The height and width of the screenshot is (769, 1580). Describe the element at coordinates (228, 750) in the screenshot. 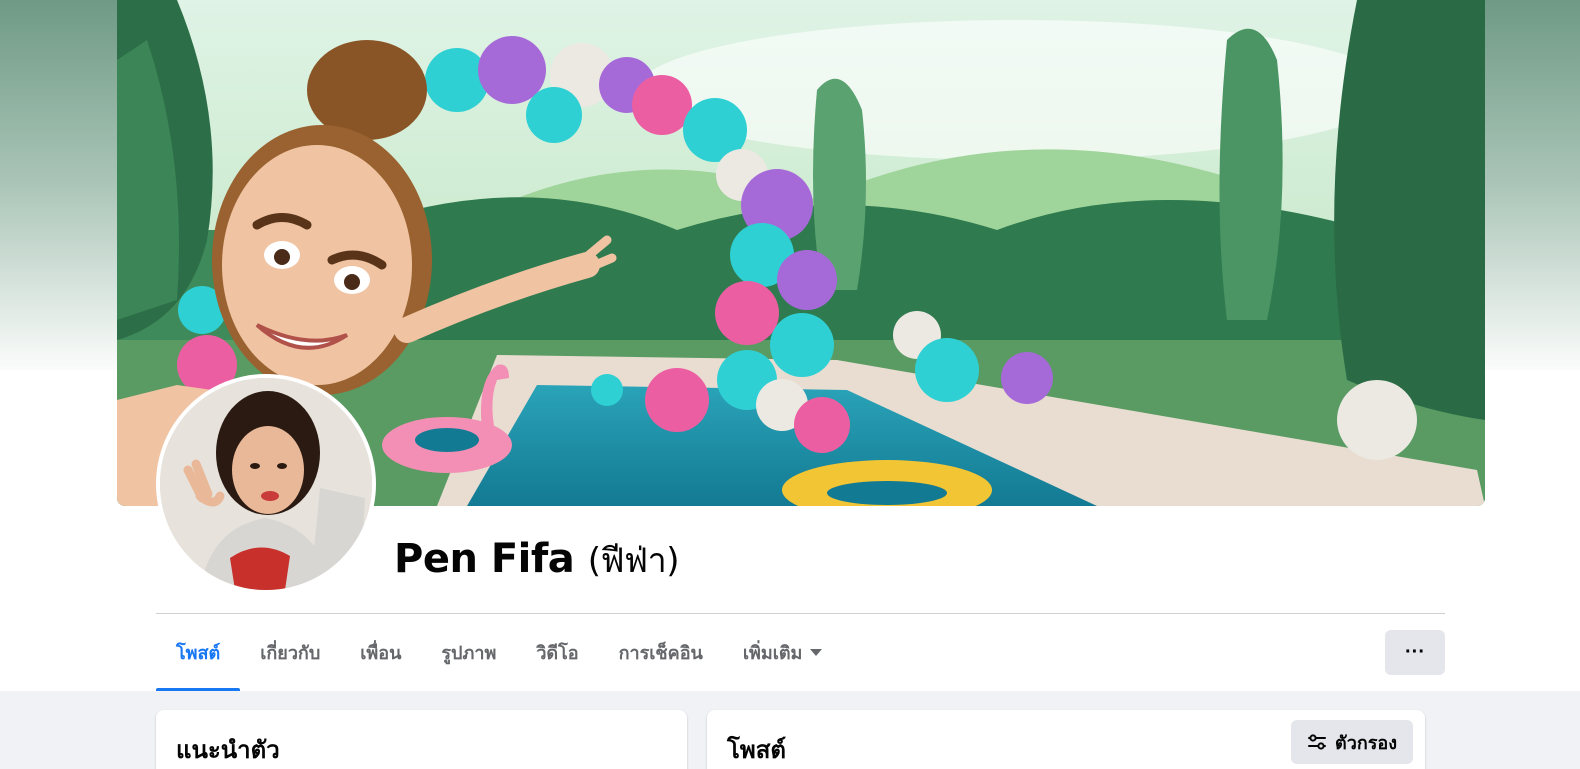

I see `intro-card-title: แนะนำตัว` at that location.